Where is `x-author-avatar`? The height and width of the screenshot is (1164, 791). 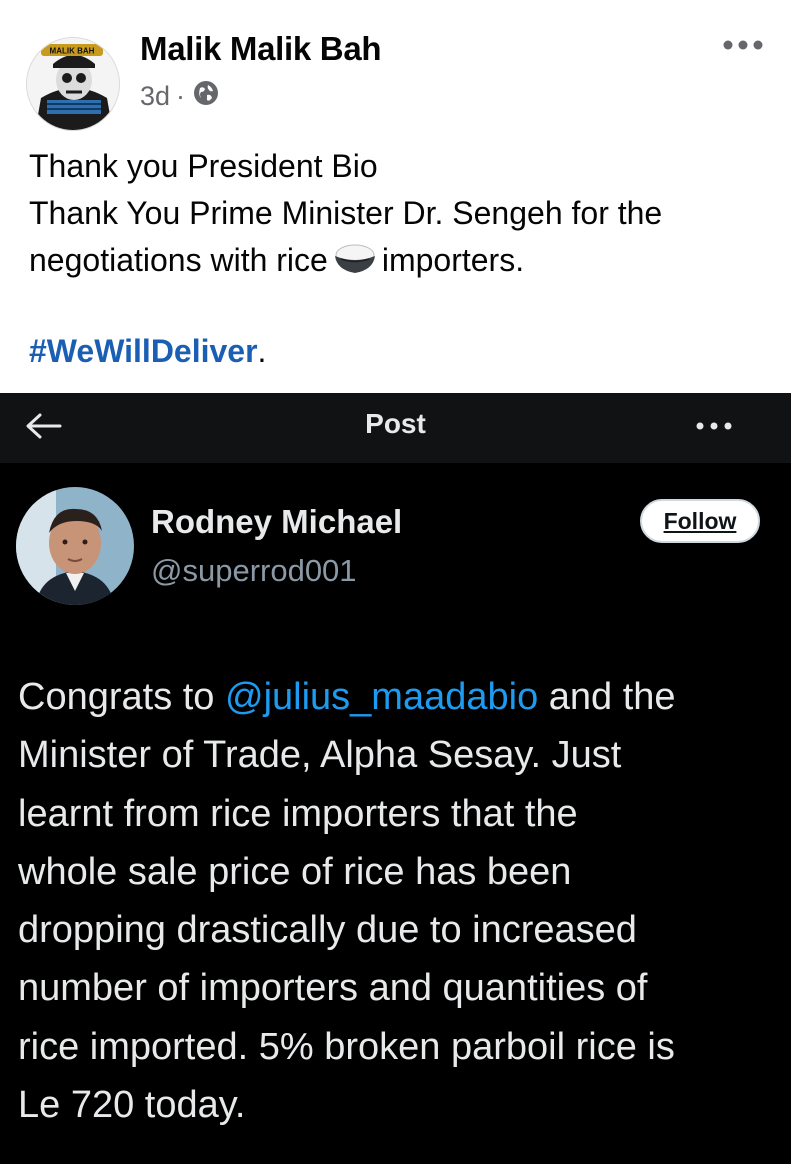 x-author-avatar is located at coordinates (75, 546).